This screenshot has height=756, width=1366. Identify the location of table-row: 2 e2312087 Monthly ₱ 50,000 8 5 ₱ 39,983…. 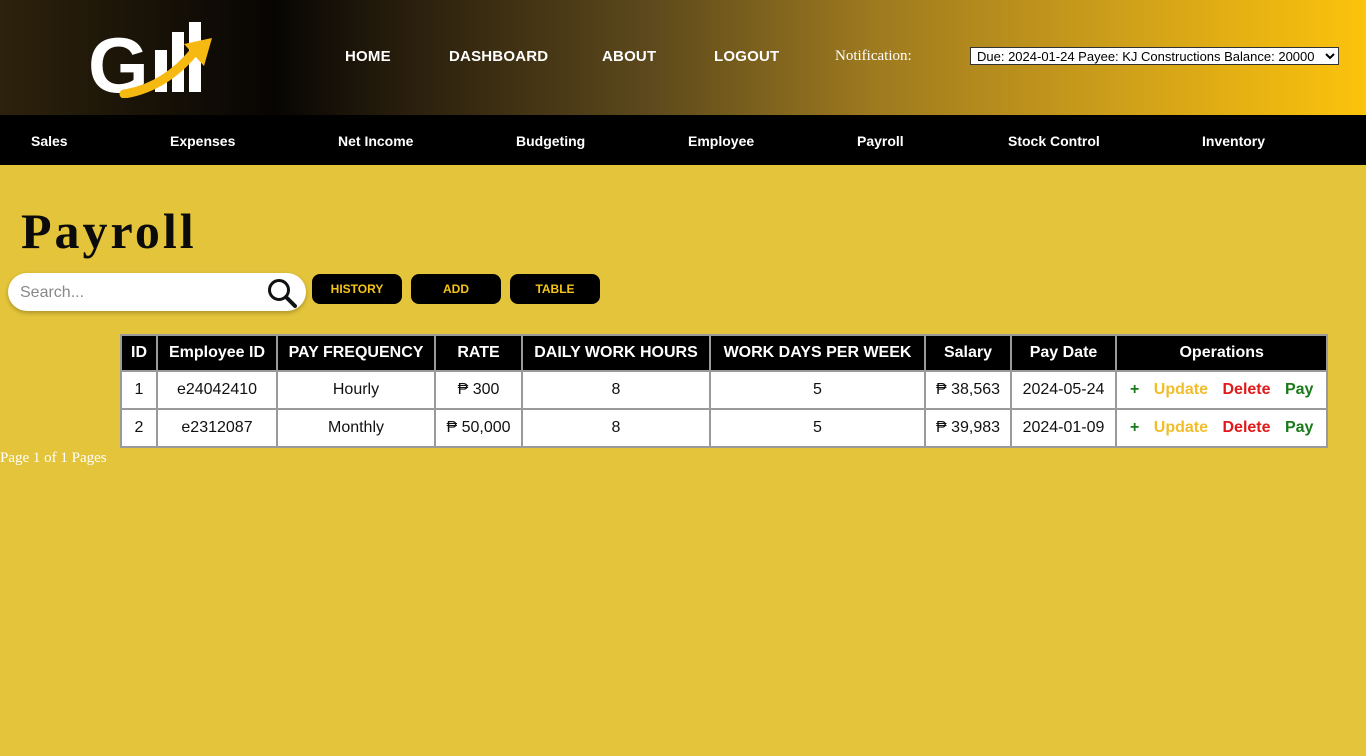
(724, 428).